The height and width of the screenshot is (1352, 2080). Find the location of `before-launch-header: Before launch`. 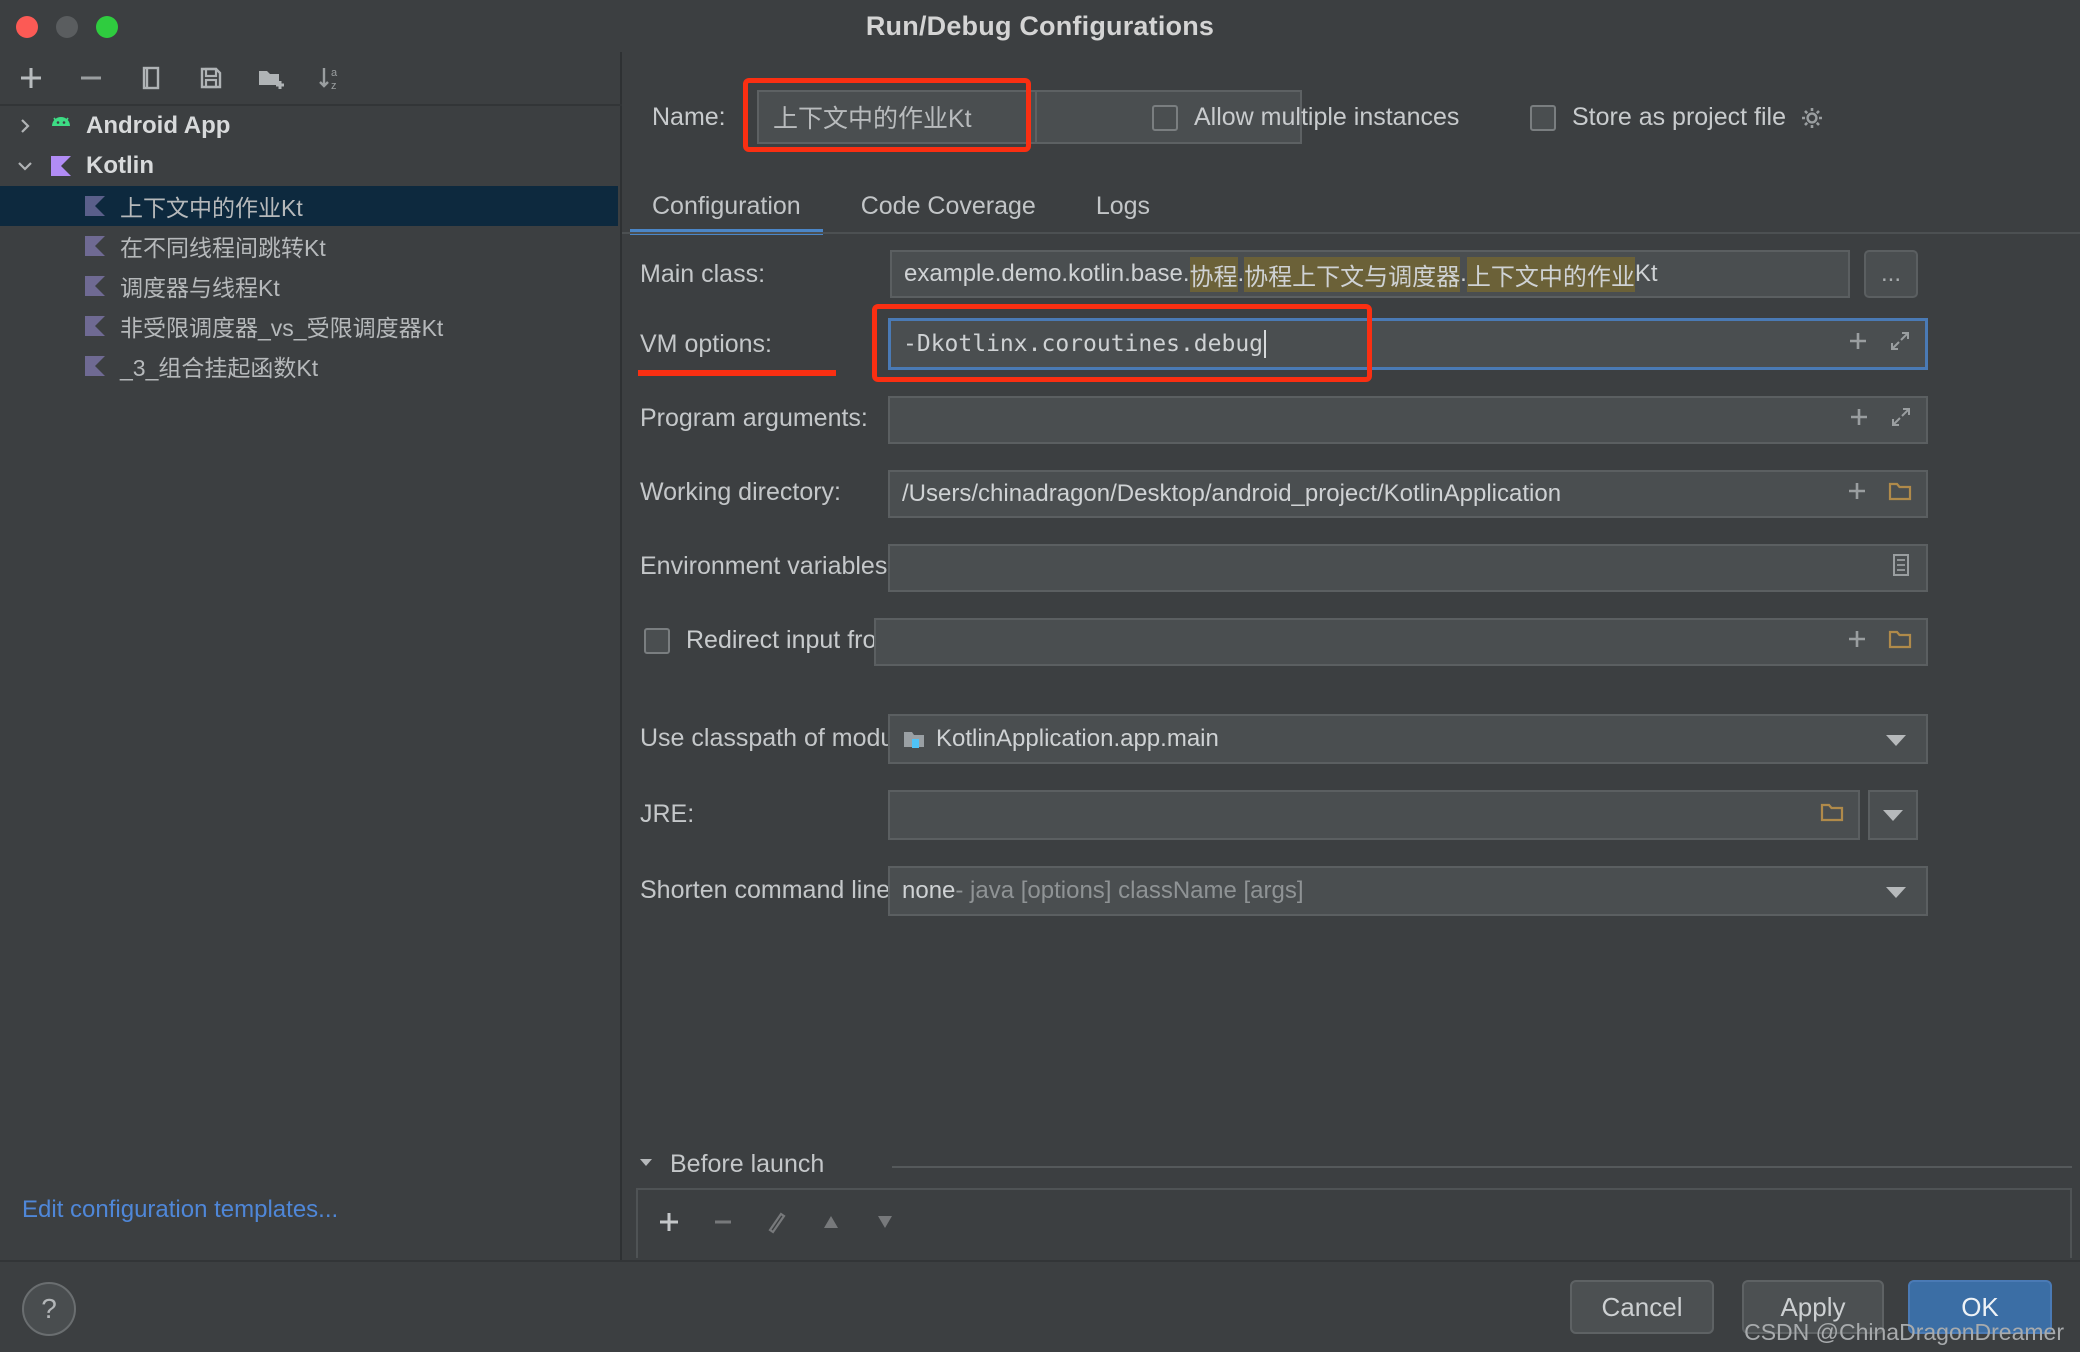

before-launch-header: Before launch is located at coordinates (730, 1164).